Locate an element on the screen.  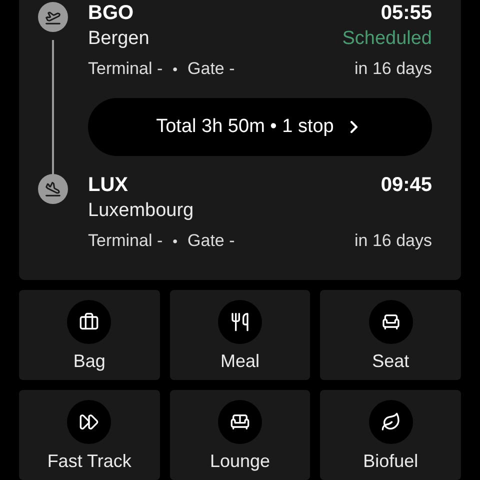
city: Bergen is located at coordinates (119, 39).